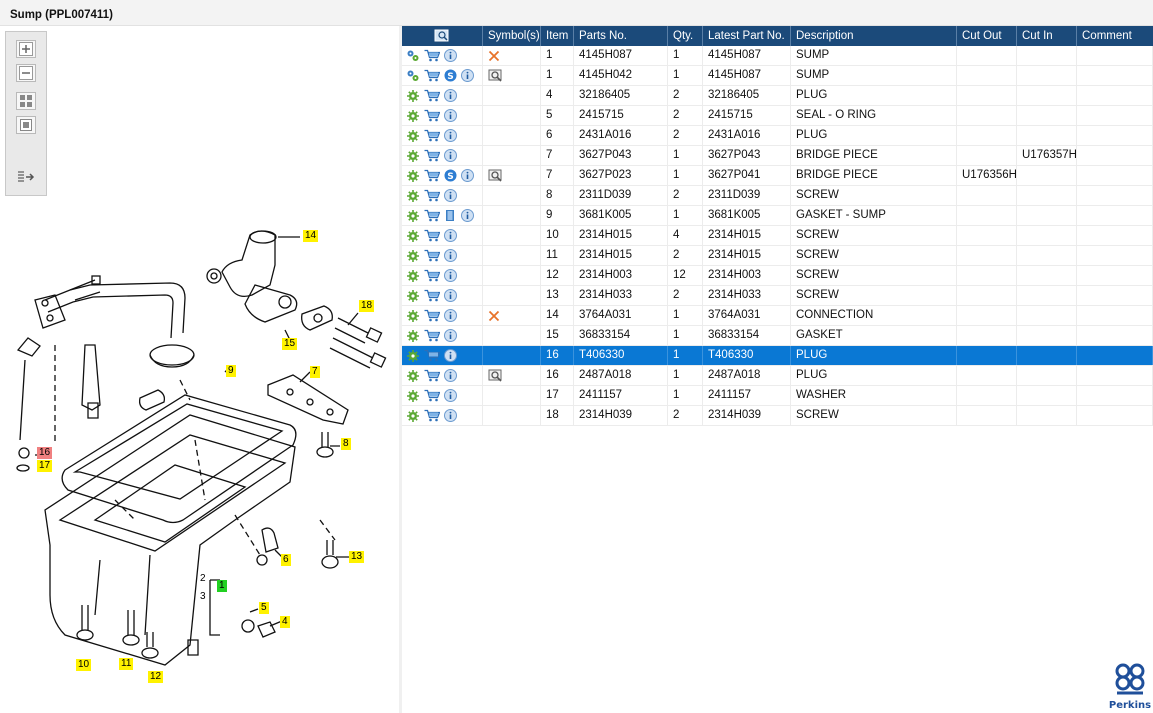 Image resolution: width=1153 pixels, height=713 pixels. Describe the element at coordinates (285, 622) in the screenshot. I see `callout-4: 4` at that location.